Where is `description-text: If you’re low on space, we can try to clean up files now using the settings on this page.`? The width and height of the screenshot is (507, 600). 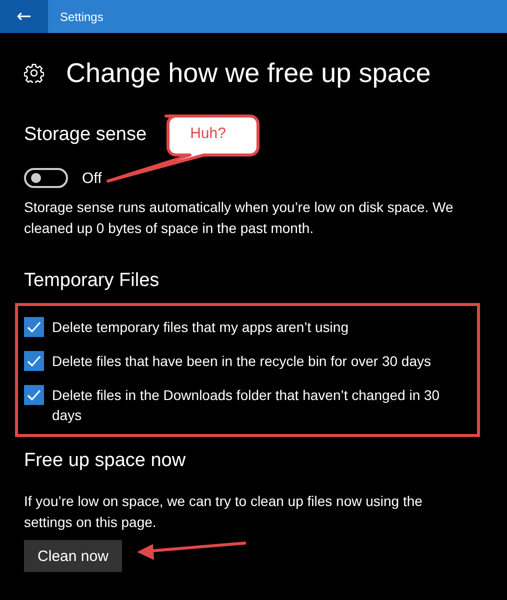 description-text: If you’re low on space, we can try to clean up files now using the settings on this page. is located at coordinates (224, 512).